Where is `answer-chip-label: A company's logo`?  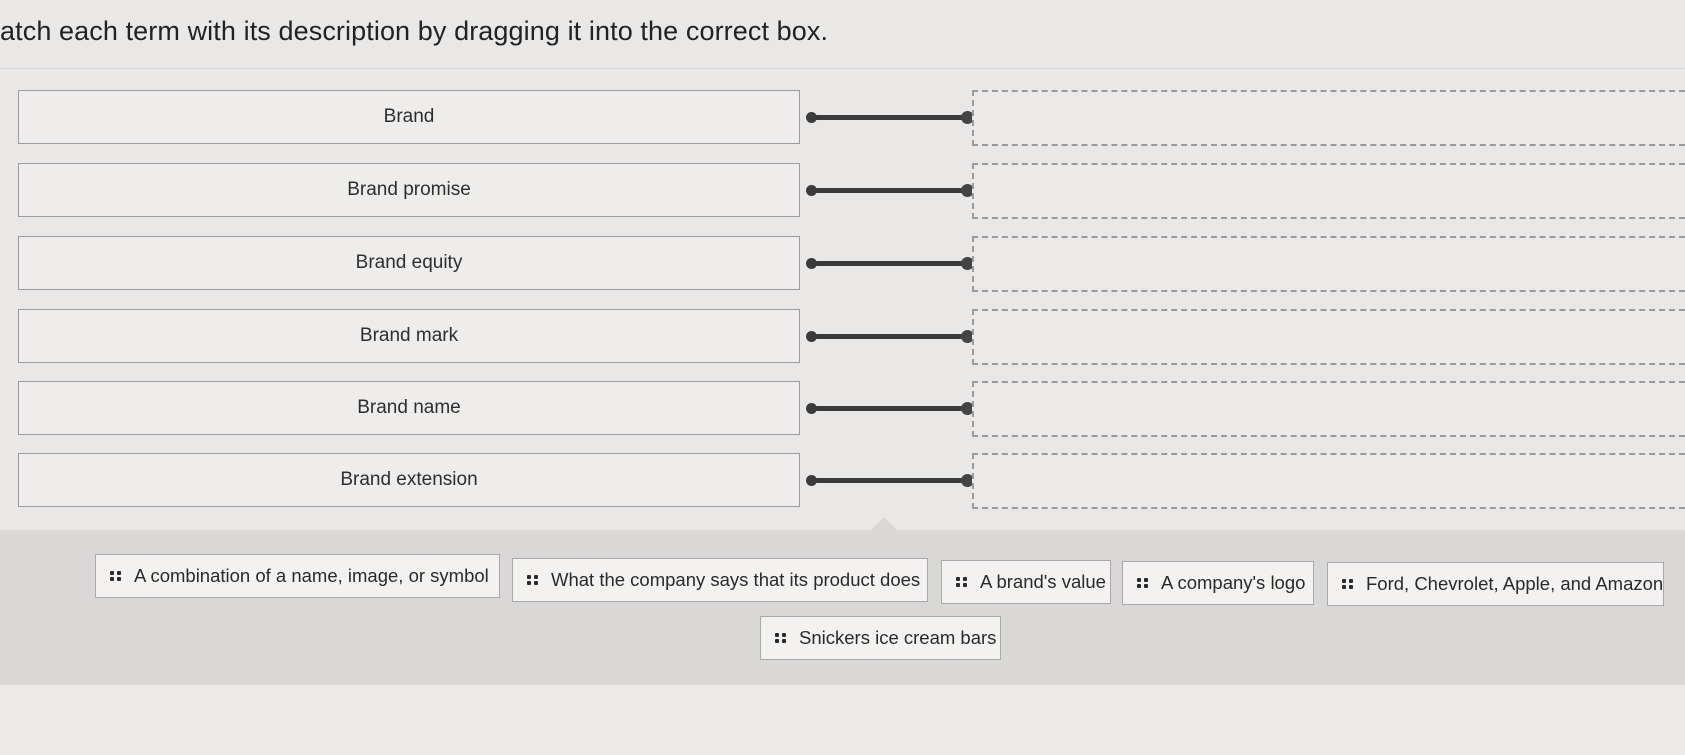
answer-chip-label: A company's logo is located at coordinates (1233, 582).